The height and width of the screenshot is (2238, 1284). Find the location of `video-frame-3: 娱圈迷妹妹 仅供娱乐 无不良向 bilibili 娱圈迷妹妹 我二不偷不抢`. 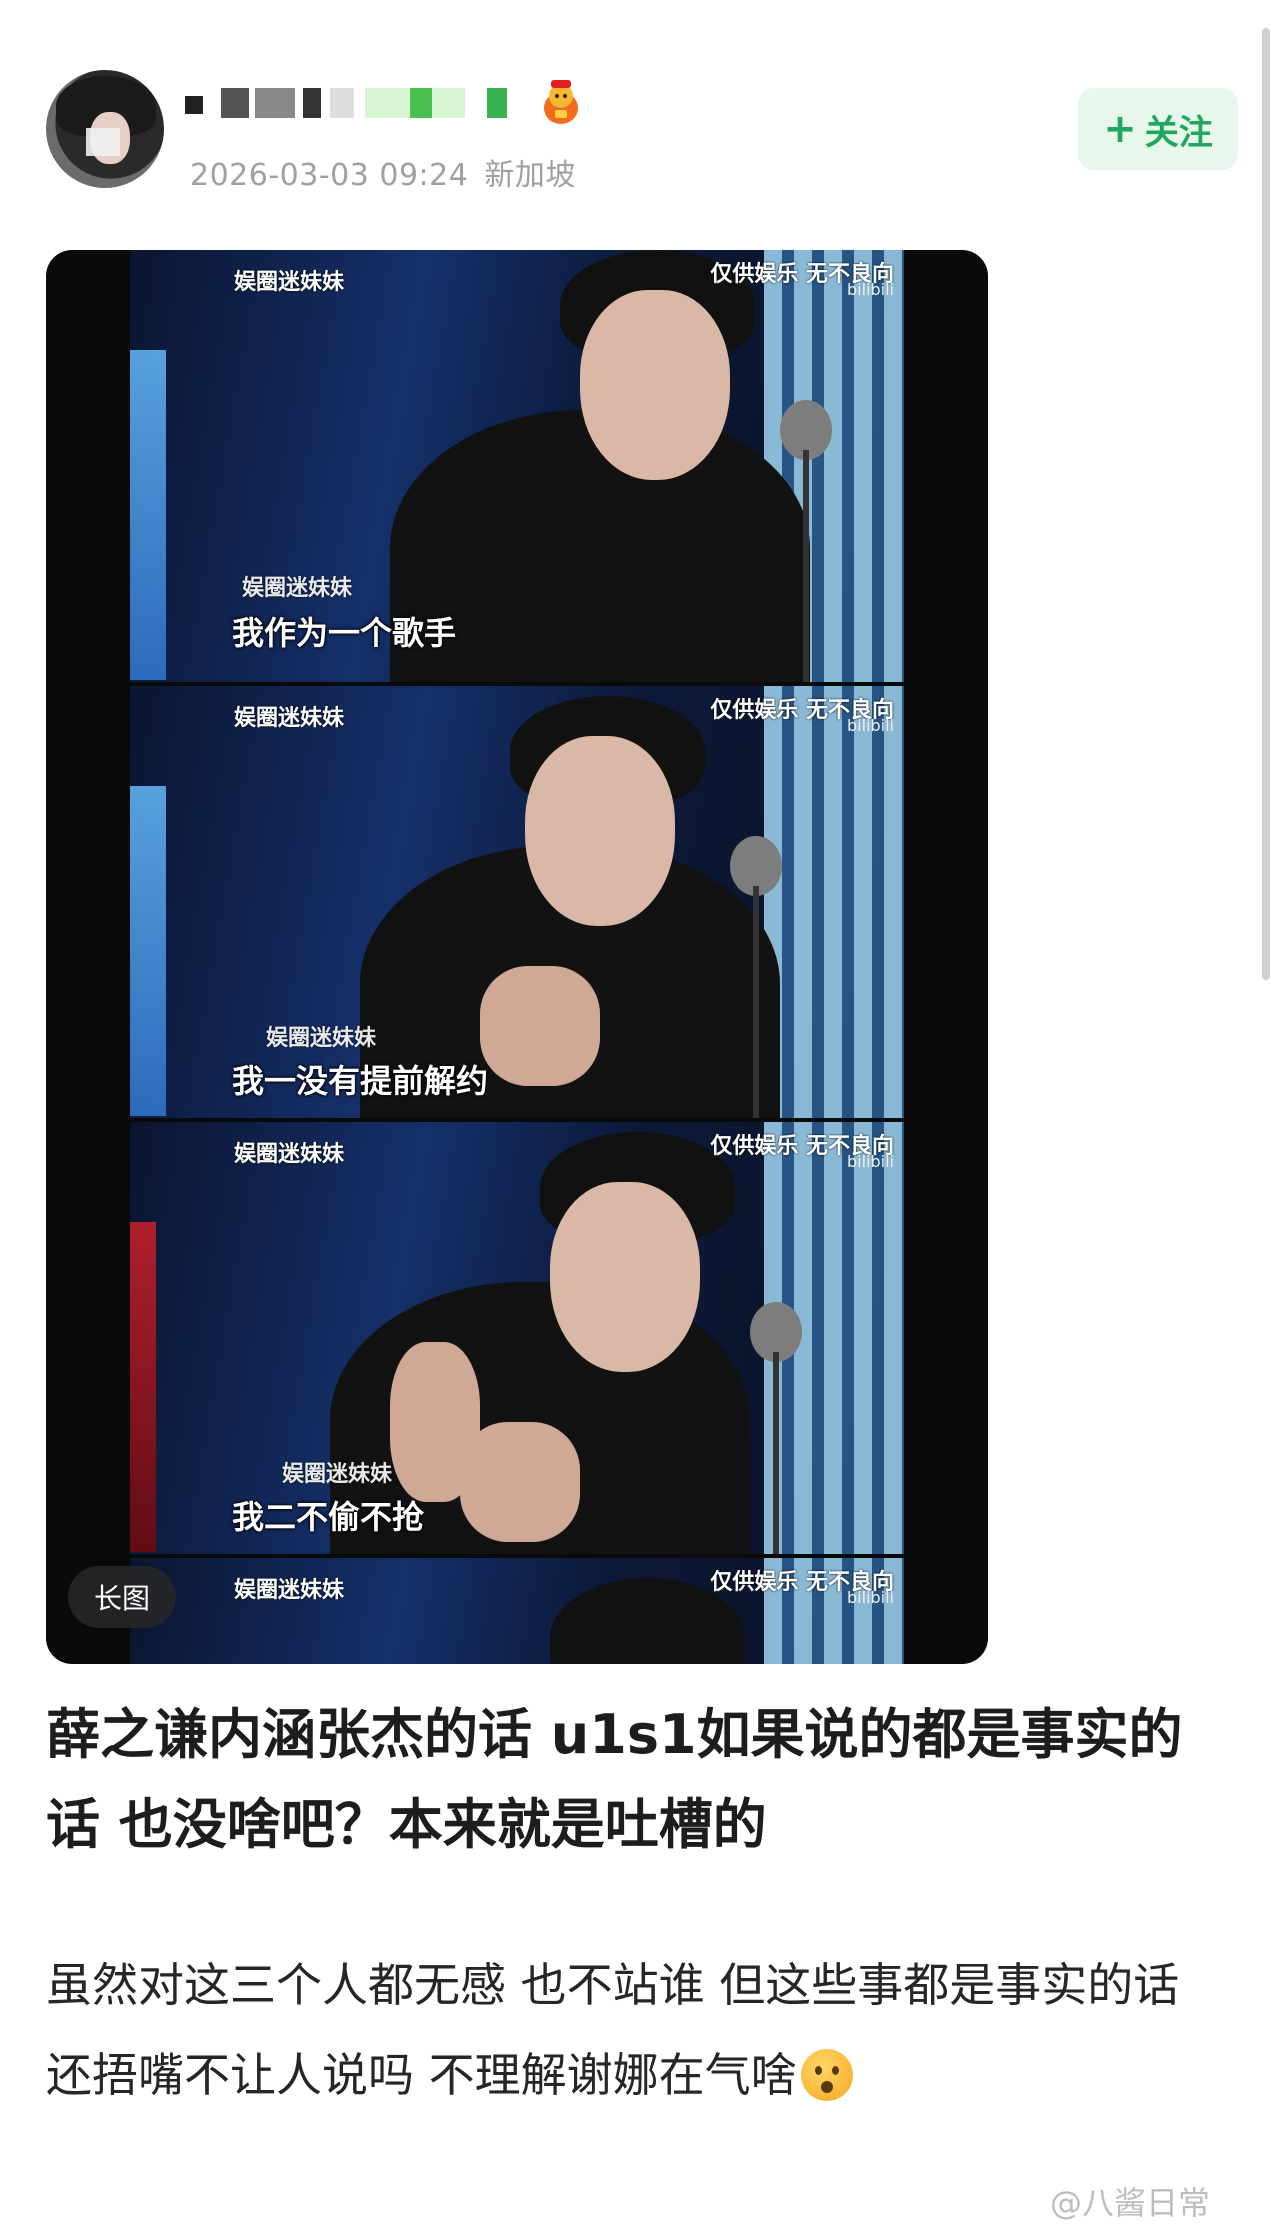

video-frame-3: 娱圈迷妹妹 仅供娱乐 无不良向 bilibili 娱圈迷妹妹 我二不偷不抢 is located at coordinates (517, 1338).